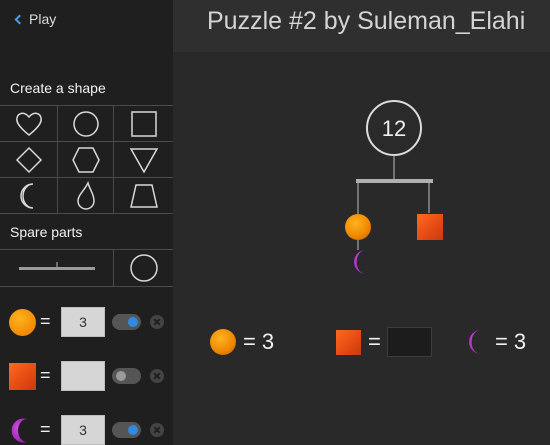  Describe the element at coordinates (126, 322) in the screenshot. I see `orange-circle-toggle` at that location.